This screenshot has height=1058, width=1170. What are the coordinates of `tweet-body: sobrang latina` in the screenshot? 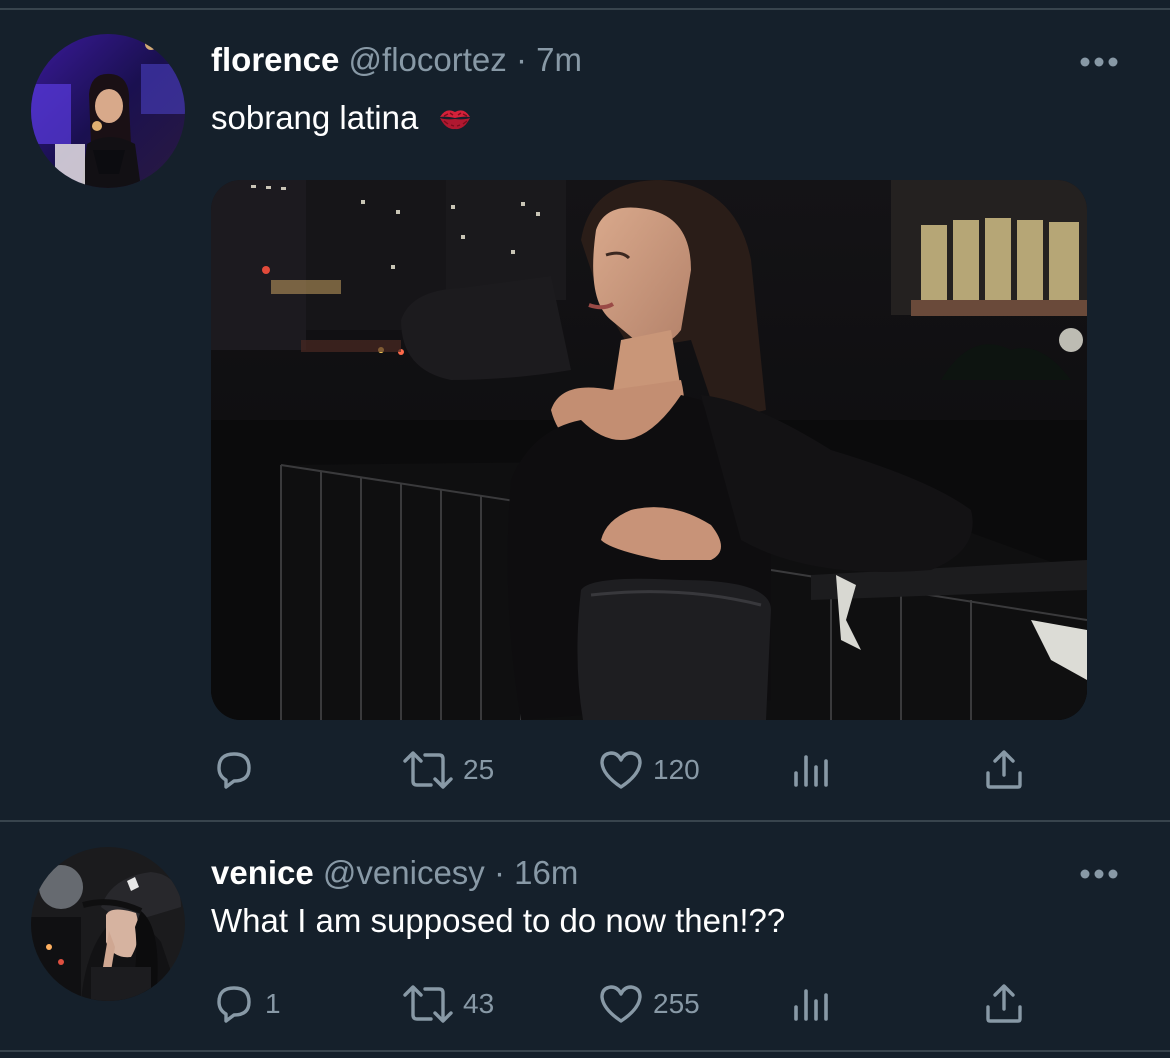 It's located at (315, 117).